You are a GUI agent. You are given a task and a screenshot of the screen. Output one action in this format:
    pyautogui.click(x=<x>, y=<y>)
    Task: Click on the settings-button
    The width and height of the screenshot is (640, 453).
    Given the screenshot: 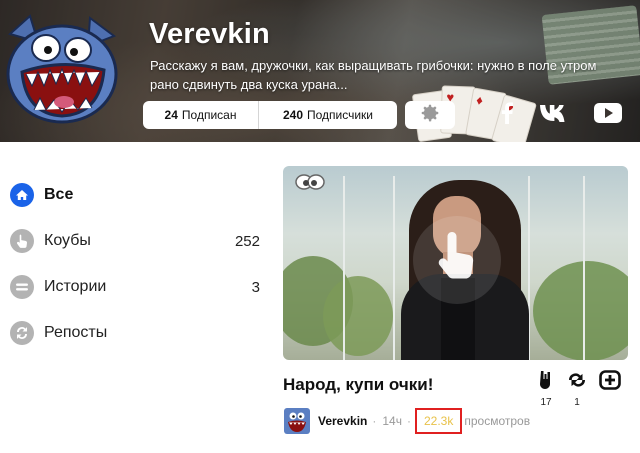 What is the action you would take?
    pyautogui.click(x=430, y=115)
    